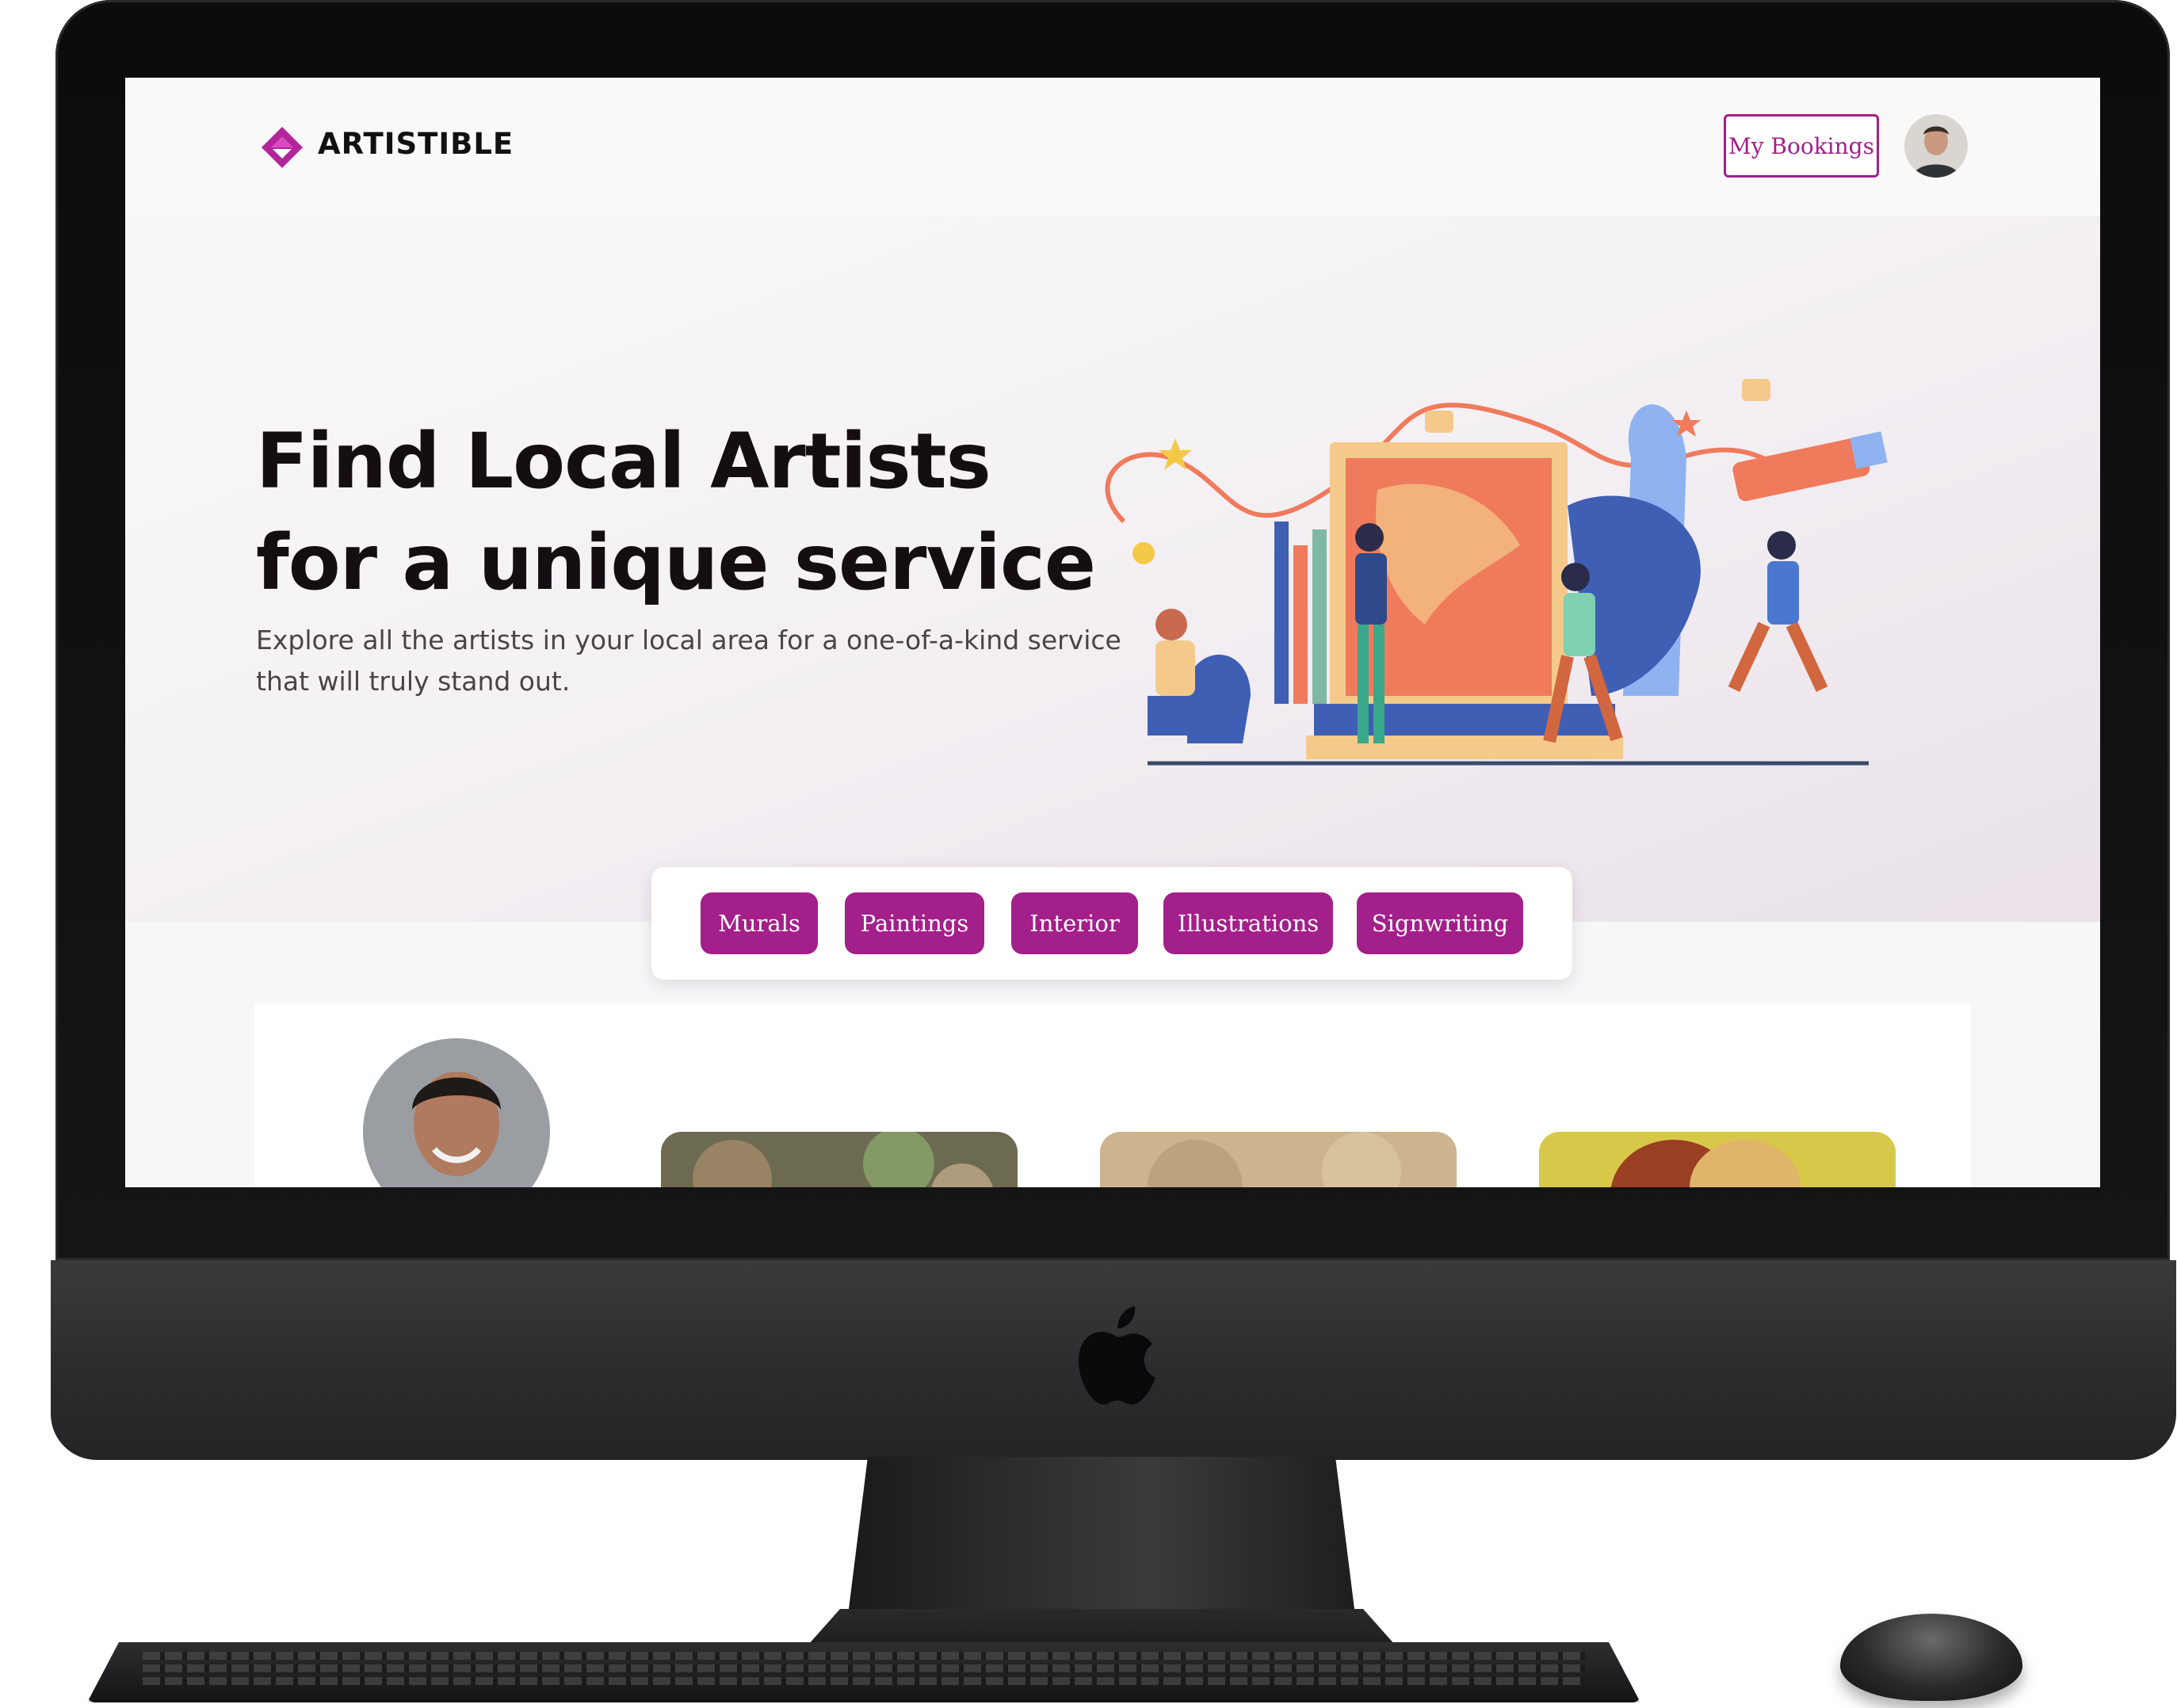 The image size is (2177, 1708). What do you see at coordinates (915, 923) in the screenshot?
I see `category-paintings-button: Paintings` at bounding box center [915, 923].